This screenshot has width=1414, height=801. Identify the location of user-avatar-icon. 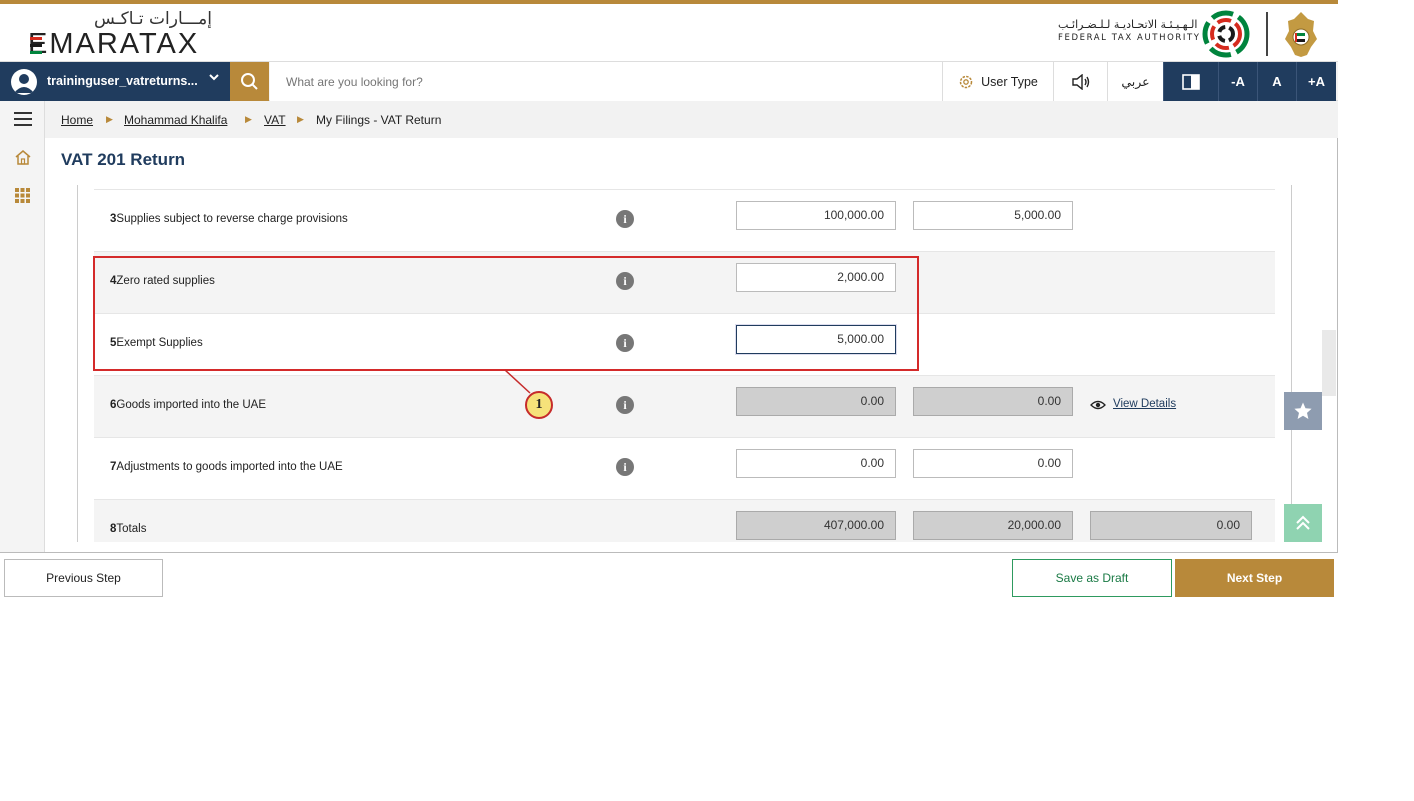
(24, 82).